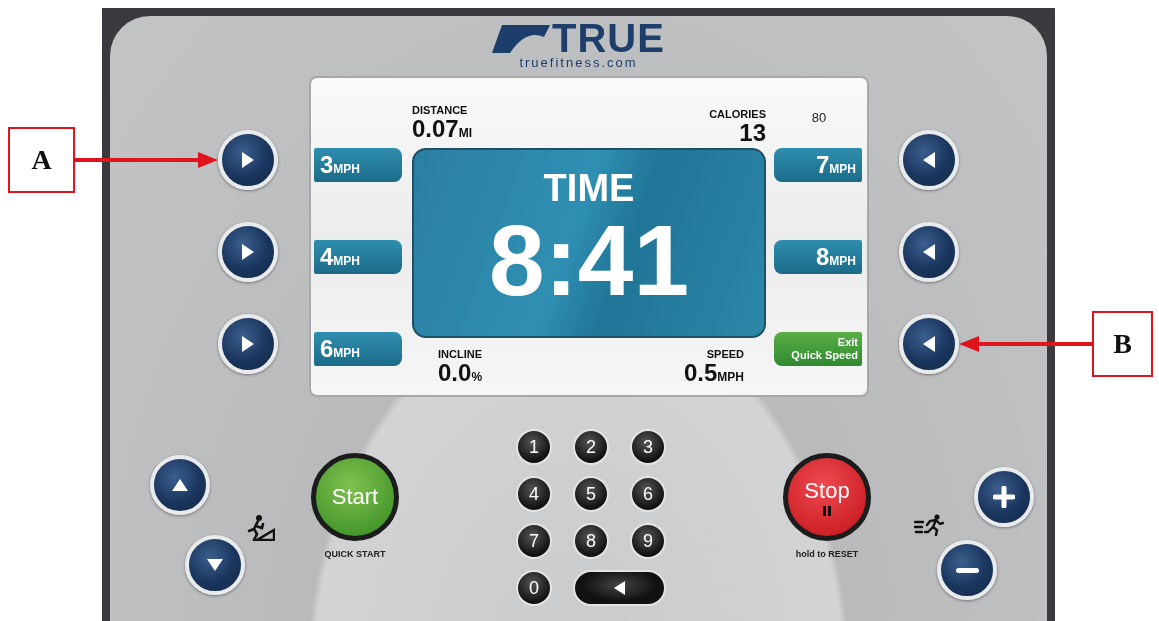 Image resolution: width=1159 pixels, height=621 pixels. I want to click on runner-on-slope-icon, so click(260, 528).